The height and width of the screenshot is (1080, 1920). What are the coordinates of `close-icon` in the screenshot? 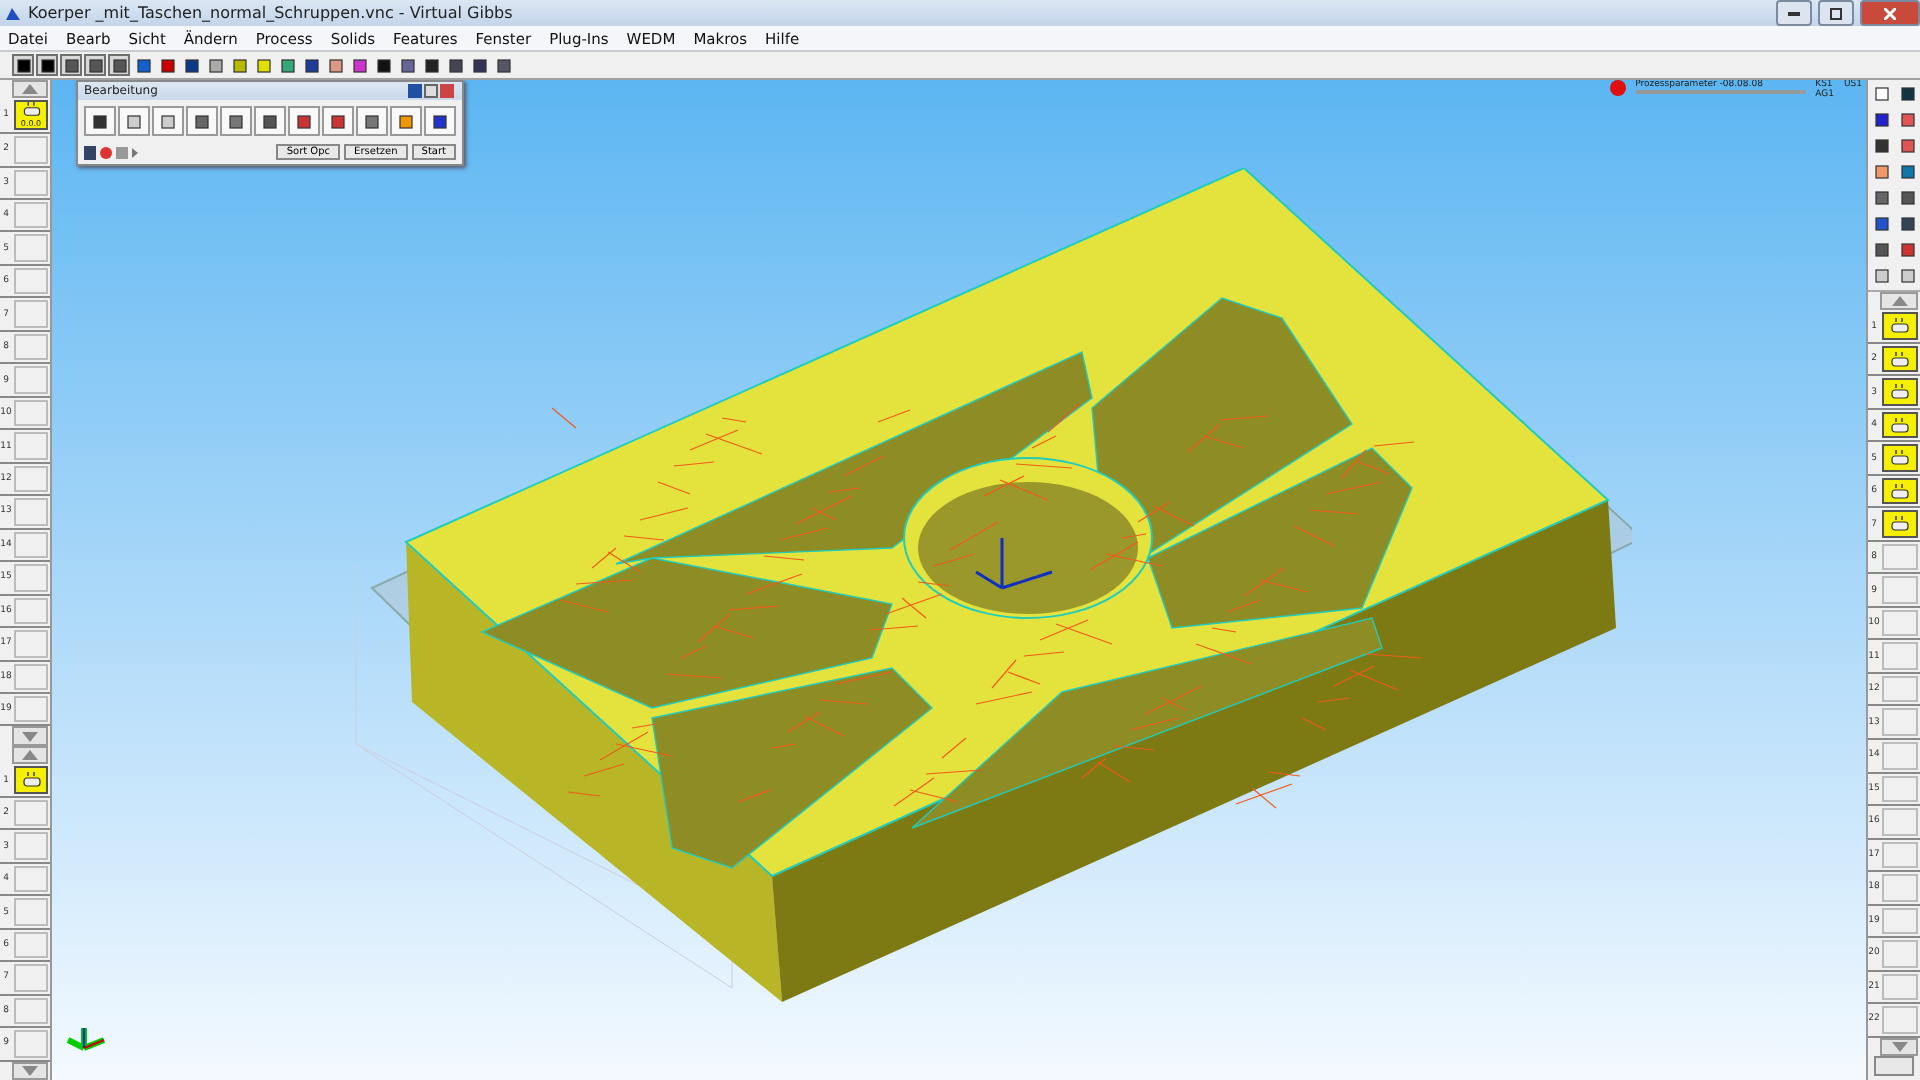 It's located at (1890, 13).